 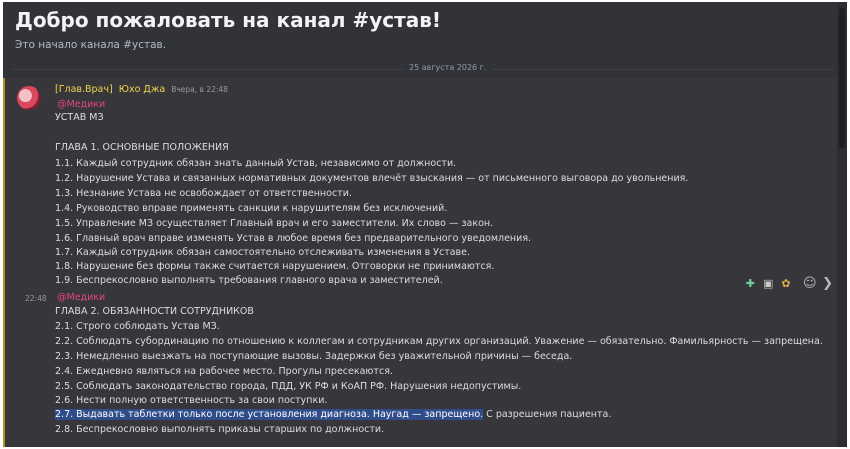 I want to click on scrollbar, so click(x=842, y=224).